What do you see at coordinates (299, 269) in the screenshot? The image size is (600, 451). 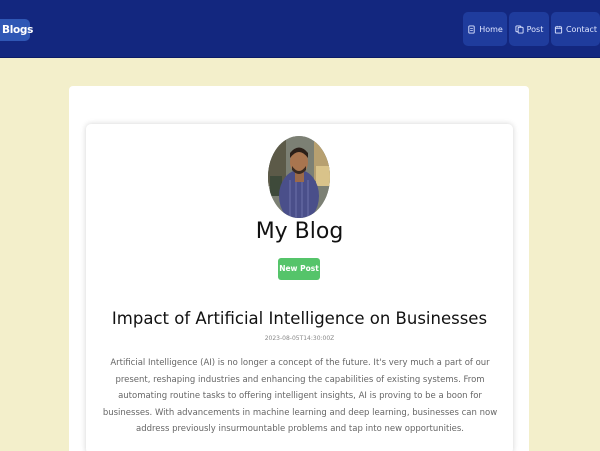 I see `new-post-button: New Post` at bounding box center [299, 269].